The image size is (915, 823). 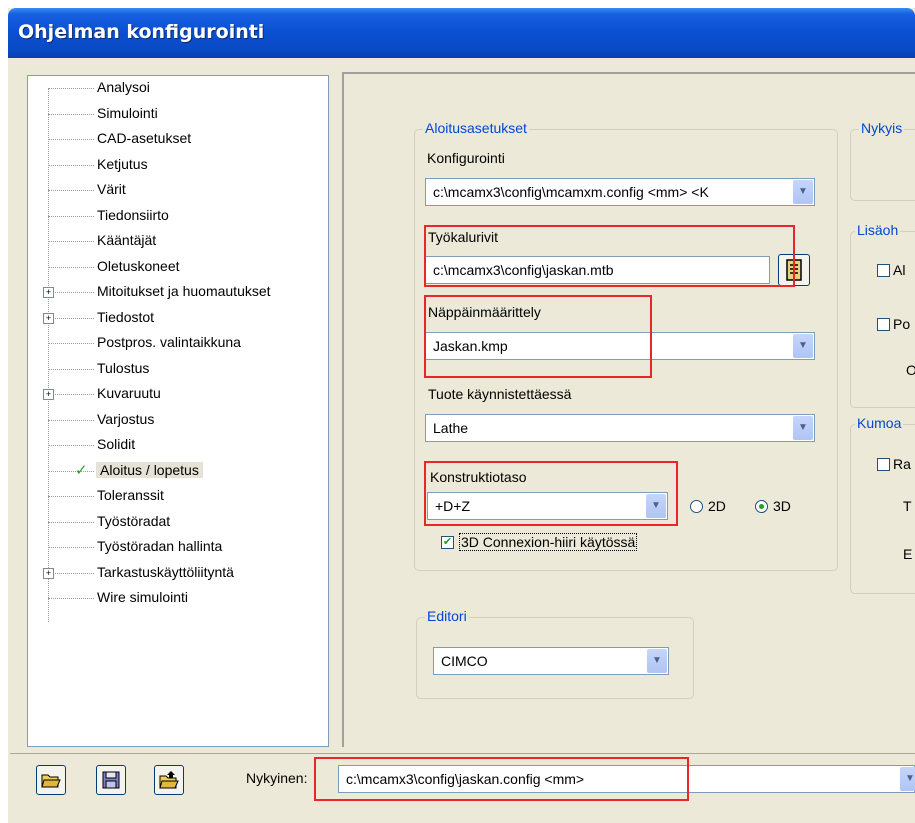 I want to click on tree-item: + Tarkastuskäyttöliityntä, so click(x=173, y=573).